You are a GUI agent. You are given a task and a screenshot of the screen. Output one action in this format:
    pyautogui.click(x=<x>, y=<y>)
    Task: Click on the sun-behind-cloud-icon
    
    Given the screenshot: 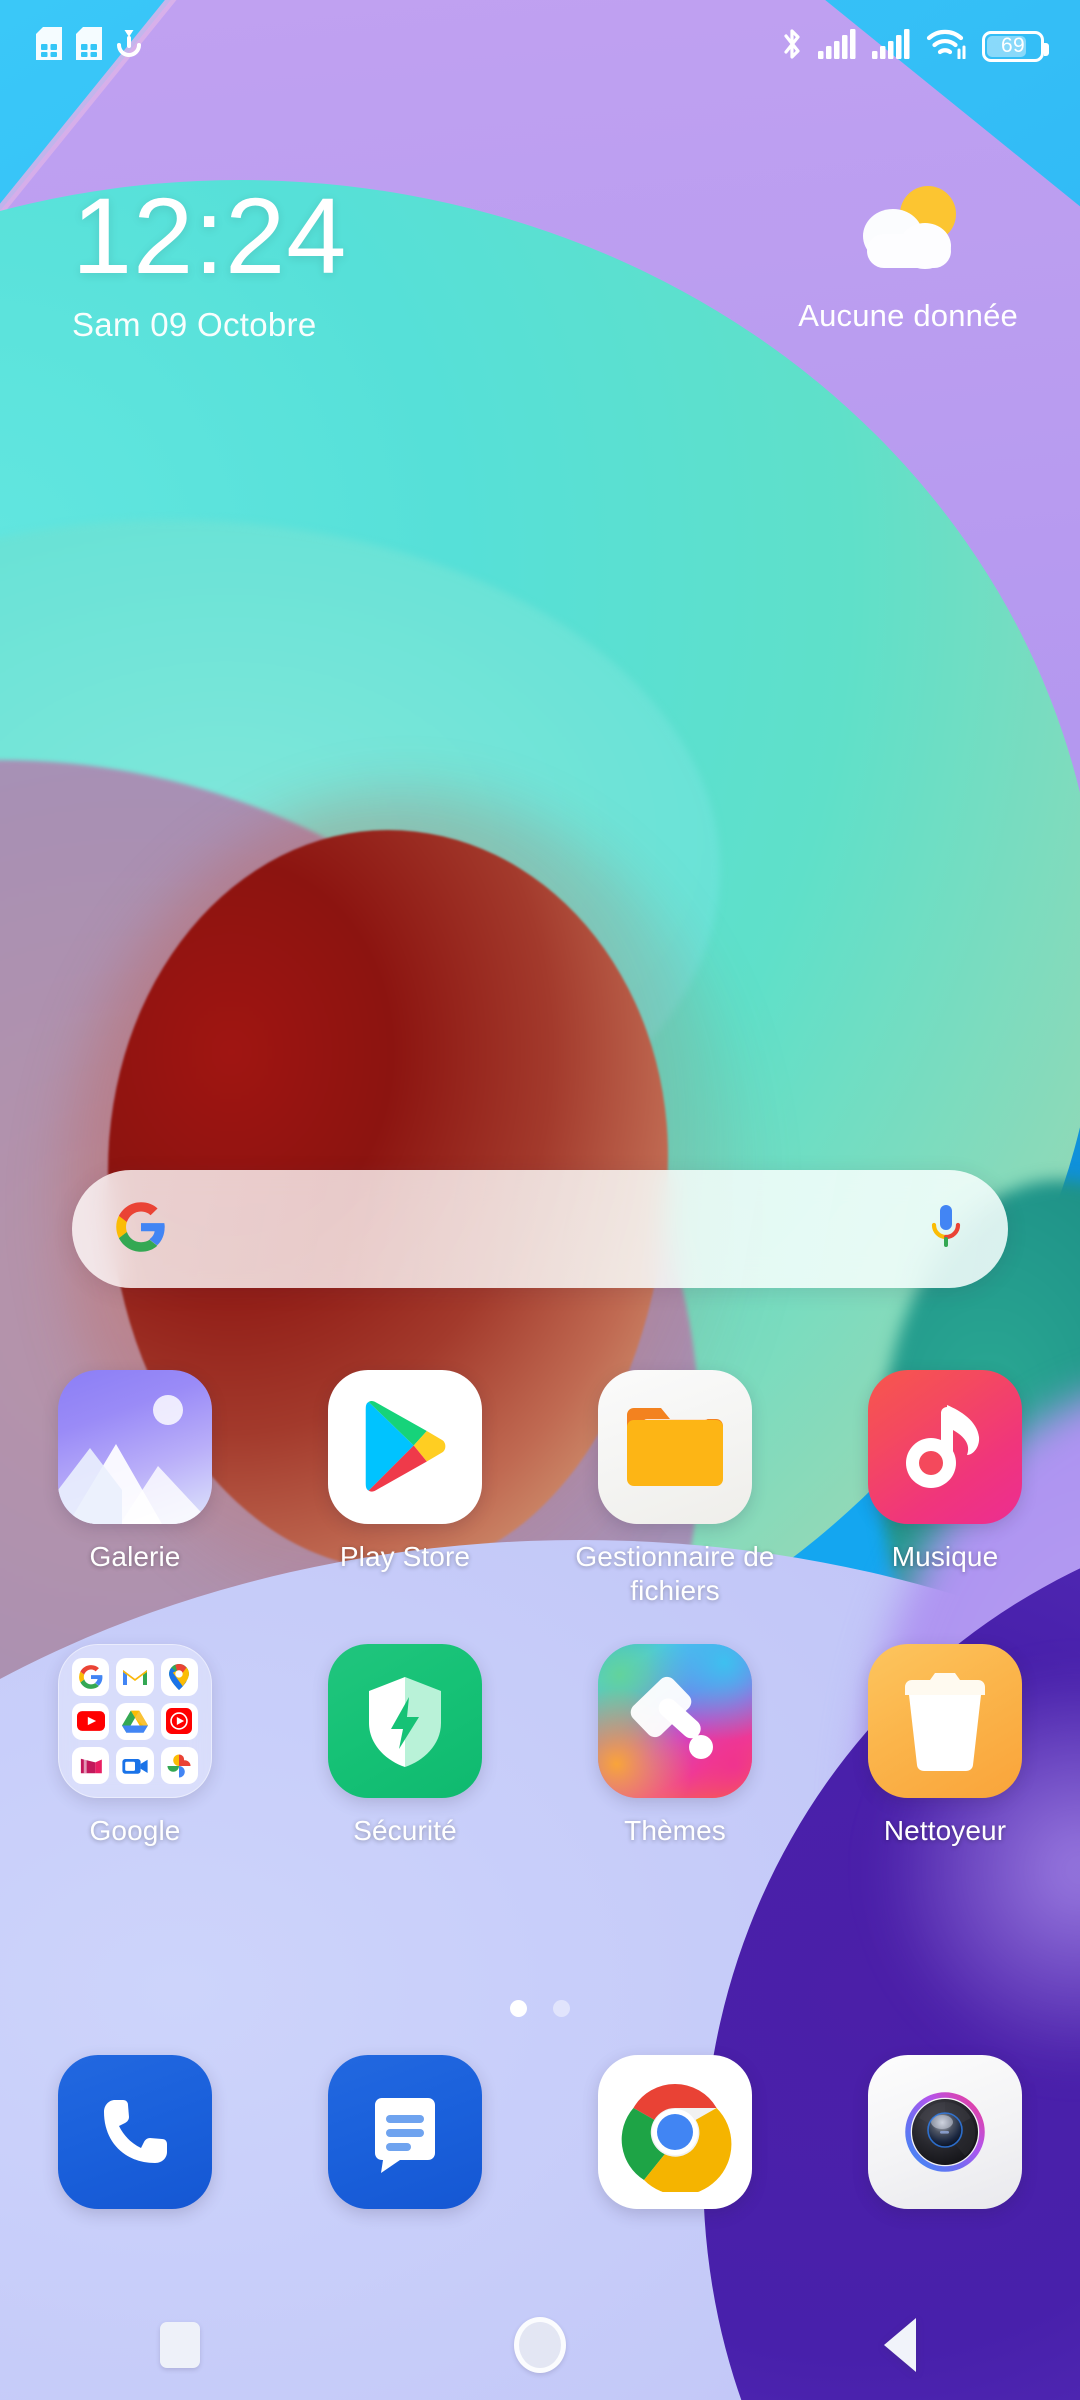 What is the action you would take?
    pyautogui.click(x=908, y=230)
    